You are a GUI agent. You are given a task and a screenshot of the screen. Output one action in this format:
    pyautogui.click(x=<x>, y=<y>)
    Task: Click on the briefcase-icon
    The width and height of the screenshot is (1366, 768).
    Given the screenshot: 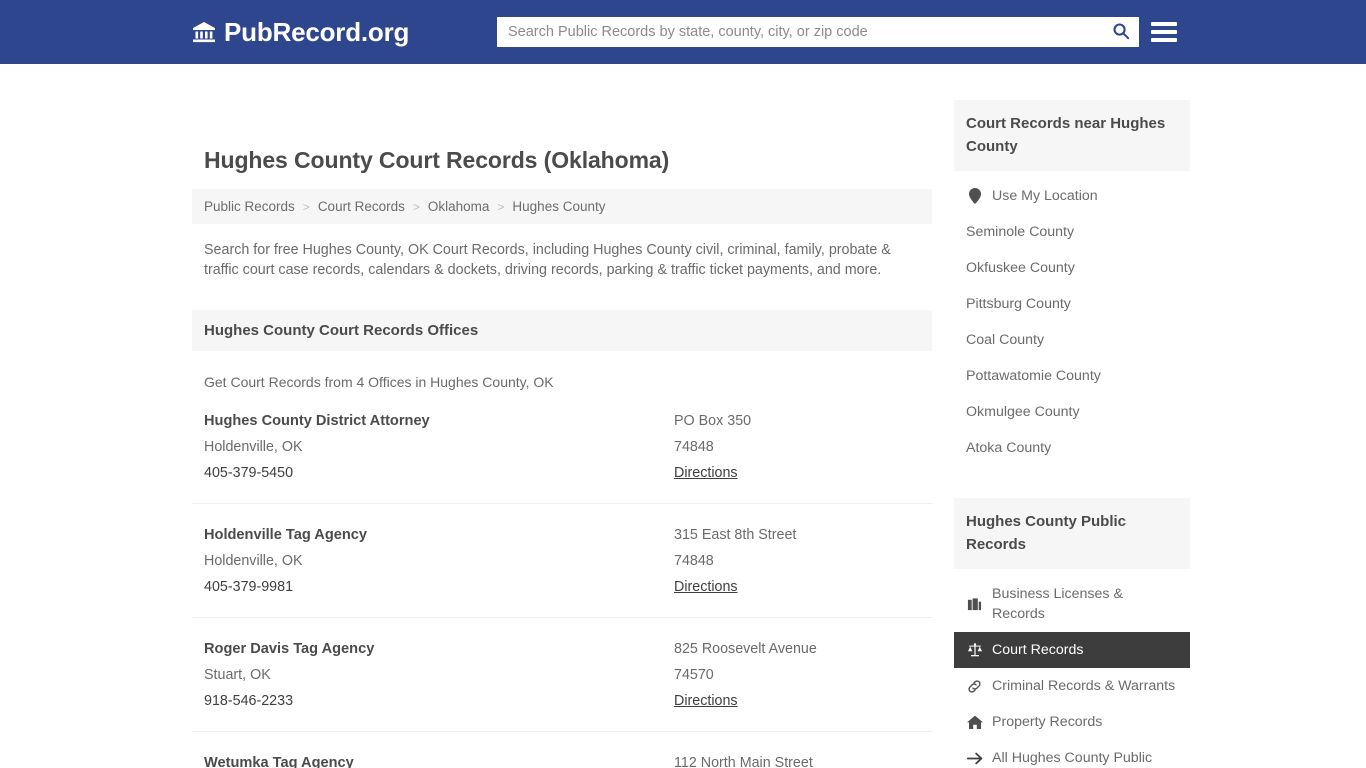 What is the action you would take?
    pyautogui.click(x=974, y=604)
    